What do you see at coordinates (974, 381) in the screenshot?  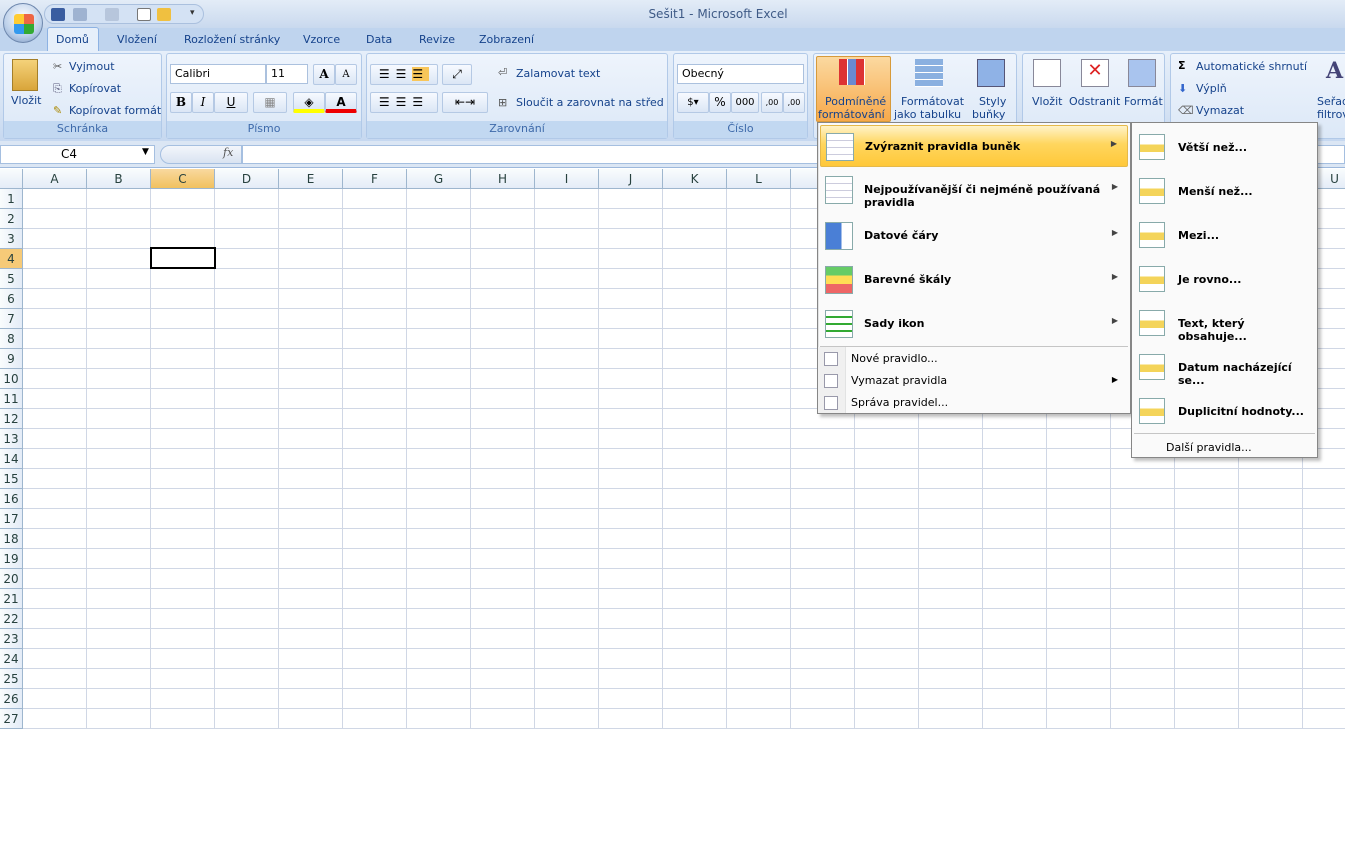 I see `menu-item-small-1: Vymazat pravidla ▶` at bounding box center [974, 381].